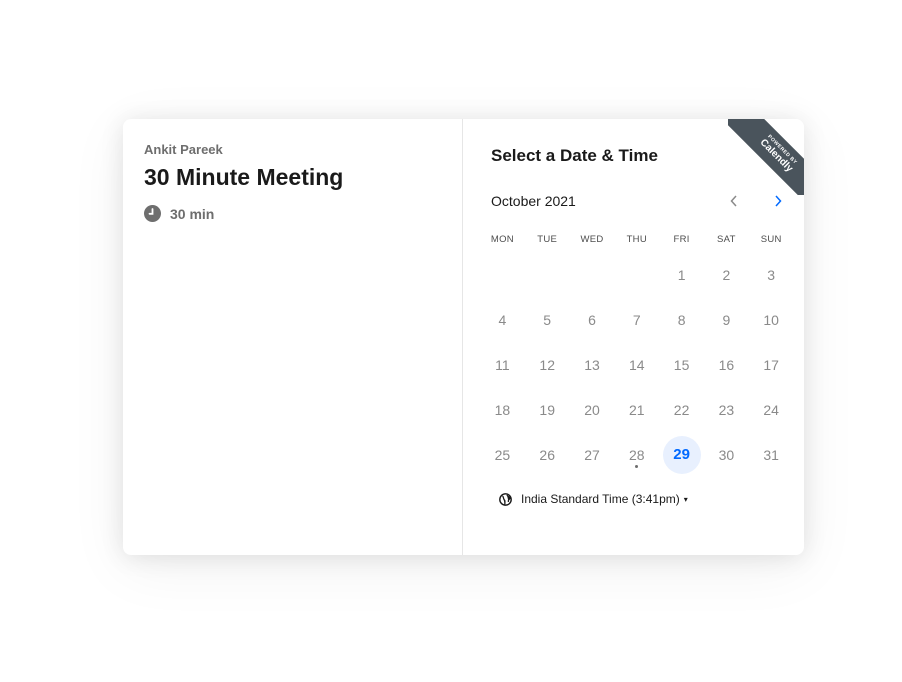 The width and height of the screenshot is (902, 682). I want to click on calendar-day-label: 29, so click(681, 454).